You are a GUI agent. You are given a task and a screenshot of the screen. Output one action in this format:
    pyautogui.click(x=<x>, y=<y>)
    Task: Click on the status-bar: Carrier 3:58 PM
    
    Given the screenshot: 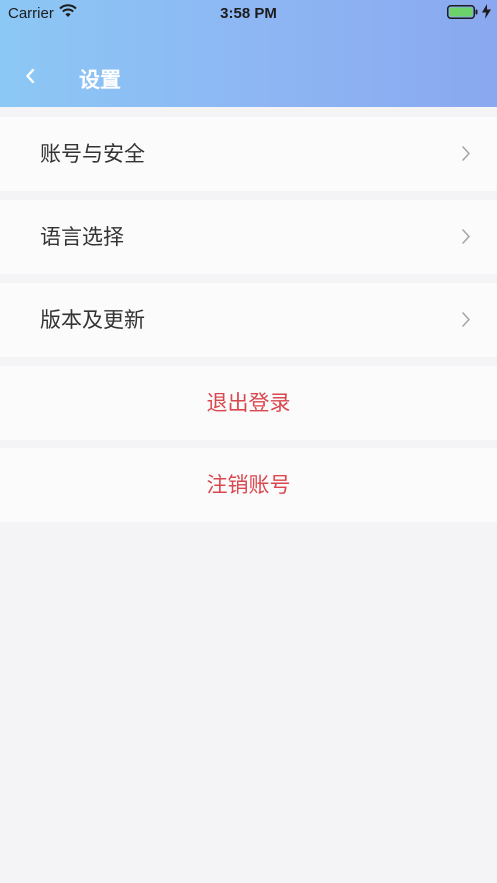 What is the action you would take?
    pyautogui.click(x=248, y=13)
    